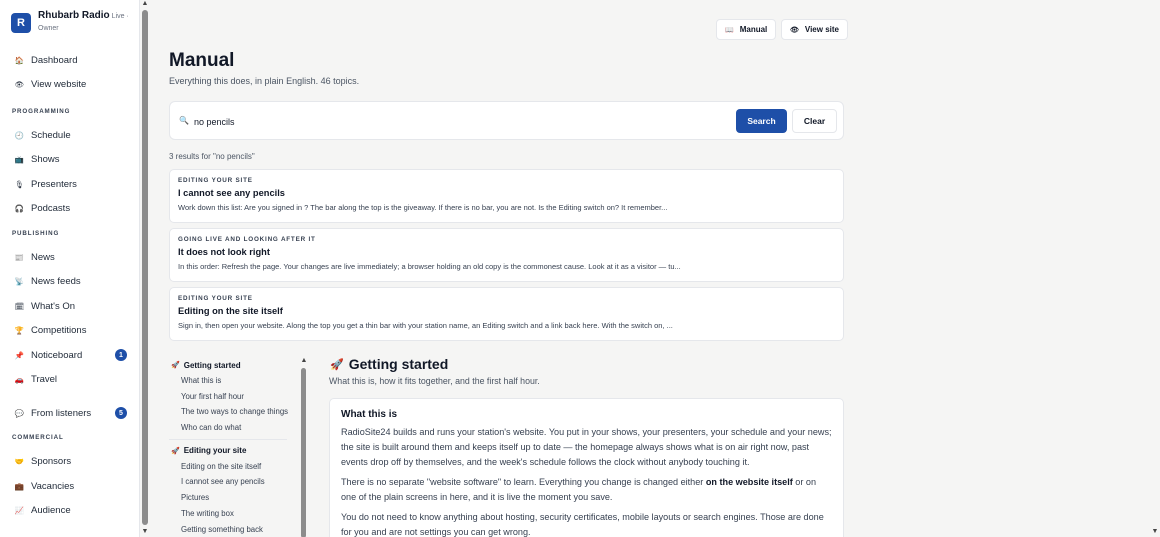  What do you see at coordinates (19, 413) in the screenshot?
I see `chat-icon: 💬` at bounding box center [19, 413].